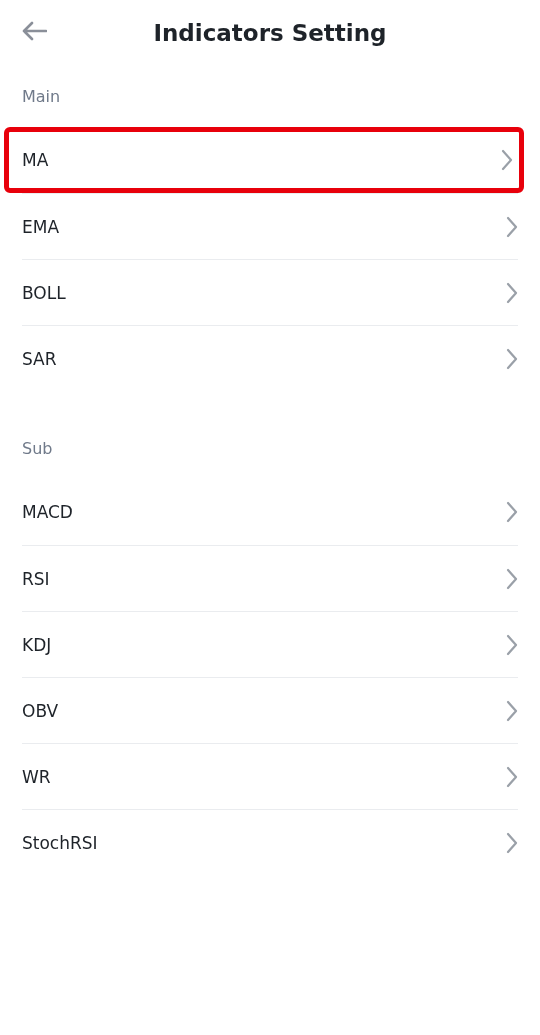 The width and height of the screenshot is (540, 1035). I want to click on indicator-item: SAR, so click(270, 358).